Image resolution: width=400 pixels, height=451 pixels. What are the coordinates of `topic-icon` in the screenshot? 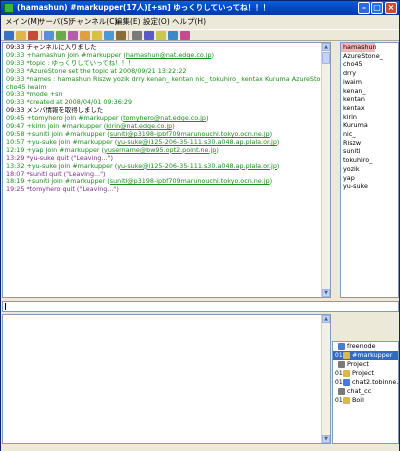 It's located at (97, 35).